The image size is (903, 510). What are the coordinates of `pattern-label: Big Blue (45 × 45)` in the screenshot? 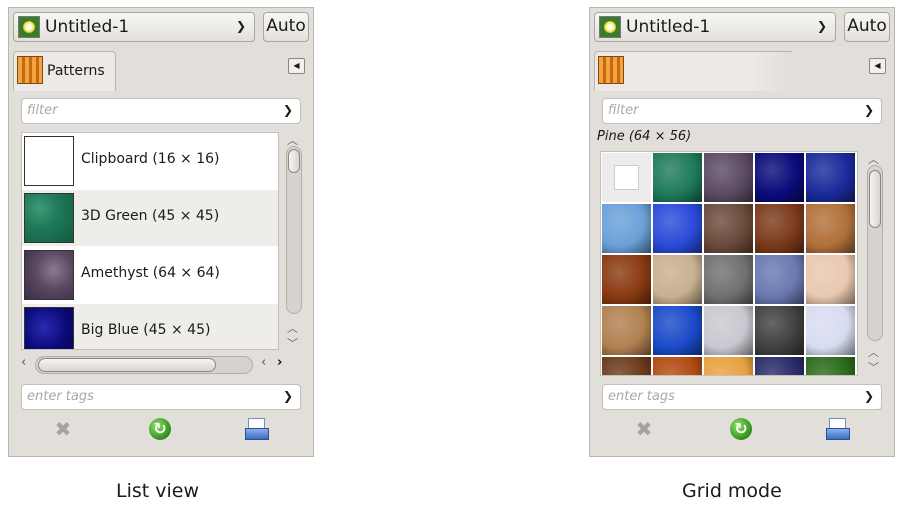 It's located at (146, 330).